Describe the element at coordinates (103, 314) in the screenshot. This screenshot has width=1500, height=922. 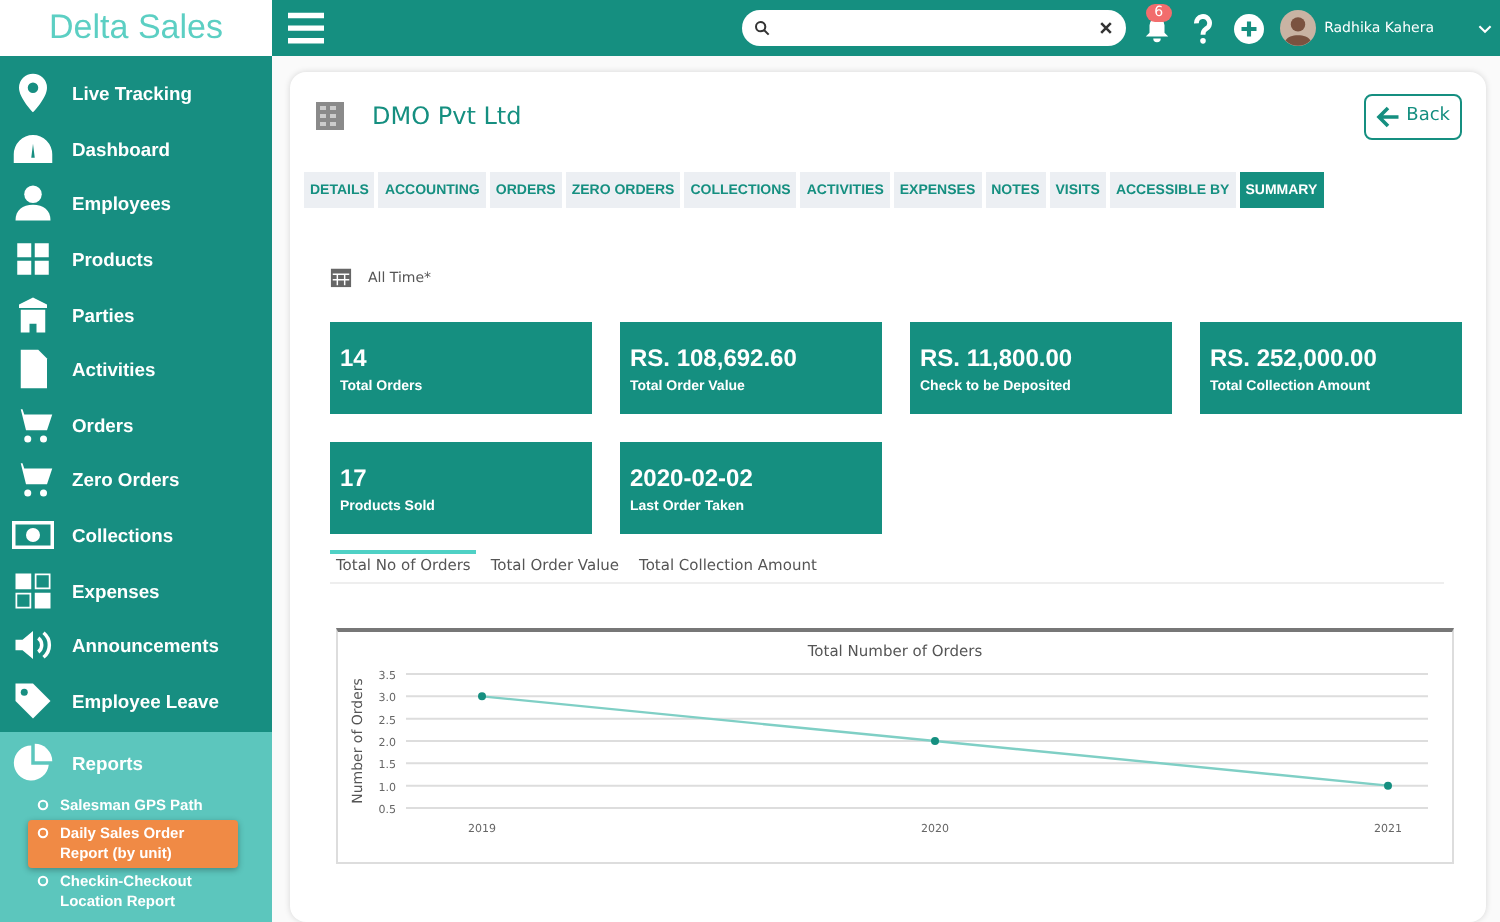
I see `sidebar-item: Parties` at that location.